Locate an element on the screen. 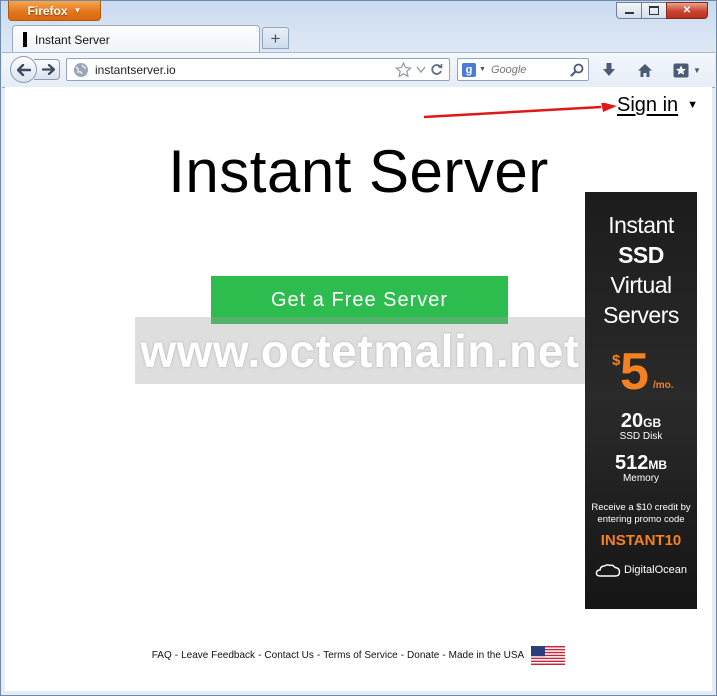  site-favicon-icon is located at coordinates (25, 39).